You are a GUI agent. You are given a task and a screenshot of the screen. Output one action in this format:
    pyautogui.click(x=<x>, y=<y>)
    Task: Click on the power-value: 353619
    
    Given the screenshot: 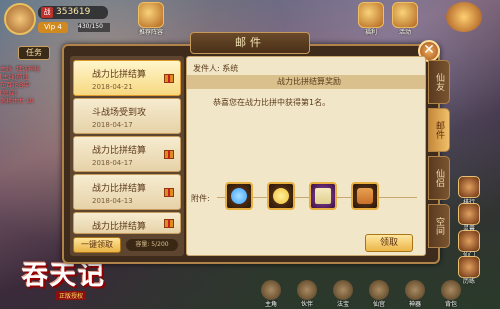 What is the action you would take?
    pyautogui.click(x=73, y=12)
    